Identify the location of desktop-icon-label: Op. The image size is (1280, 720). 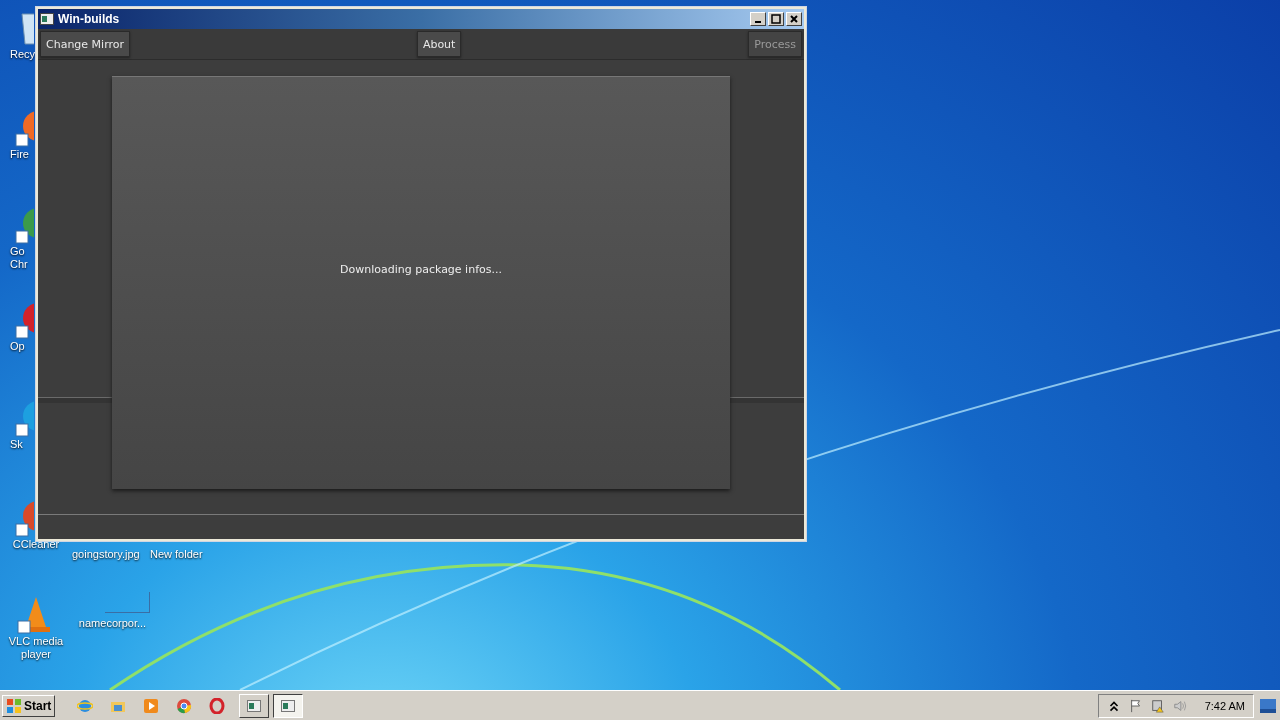
(18, 346).